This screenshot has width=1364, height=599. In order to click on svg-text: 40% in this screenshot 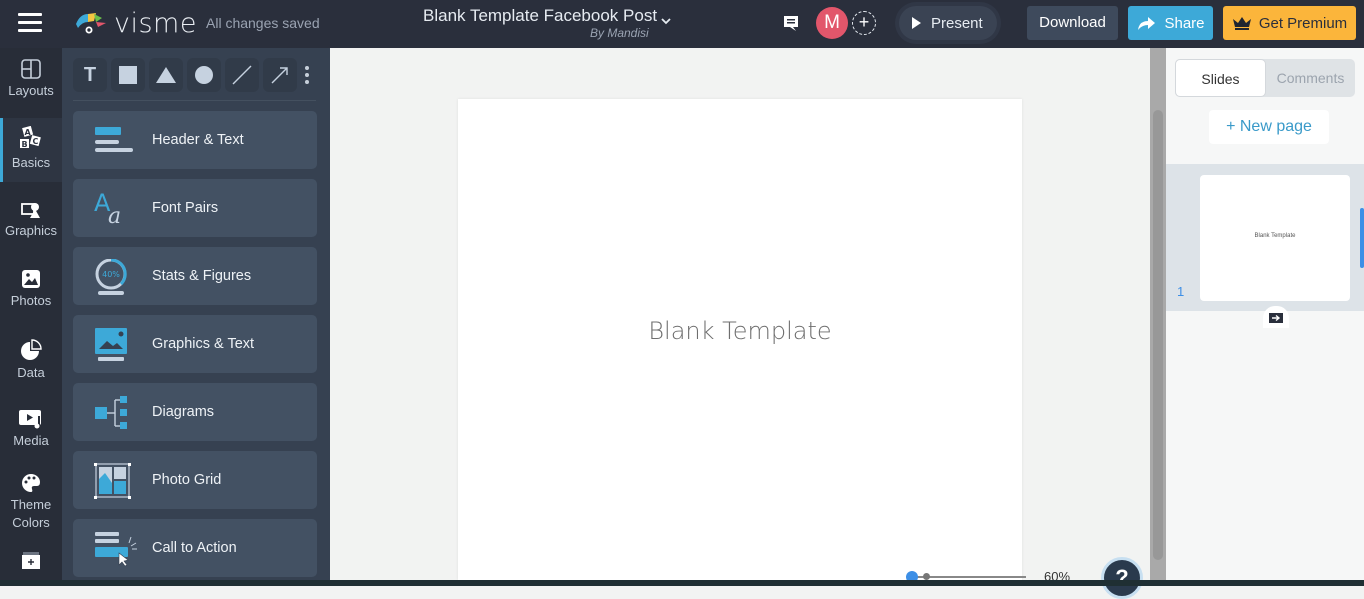, I will do `click(111, 274)`.